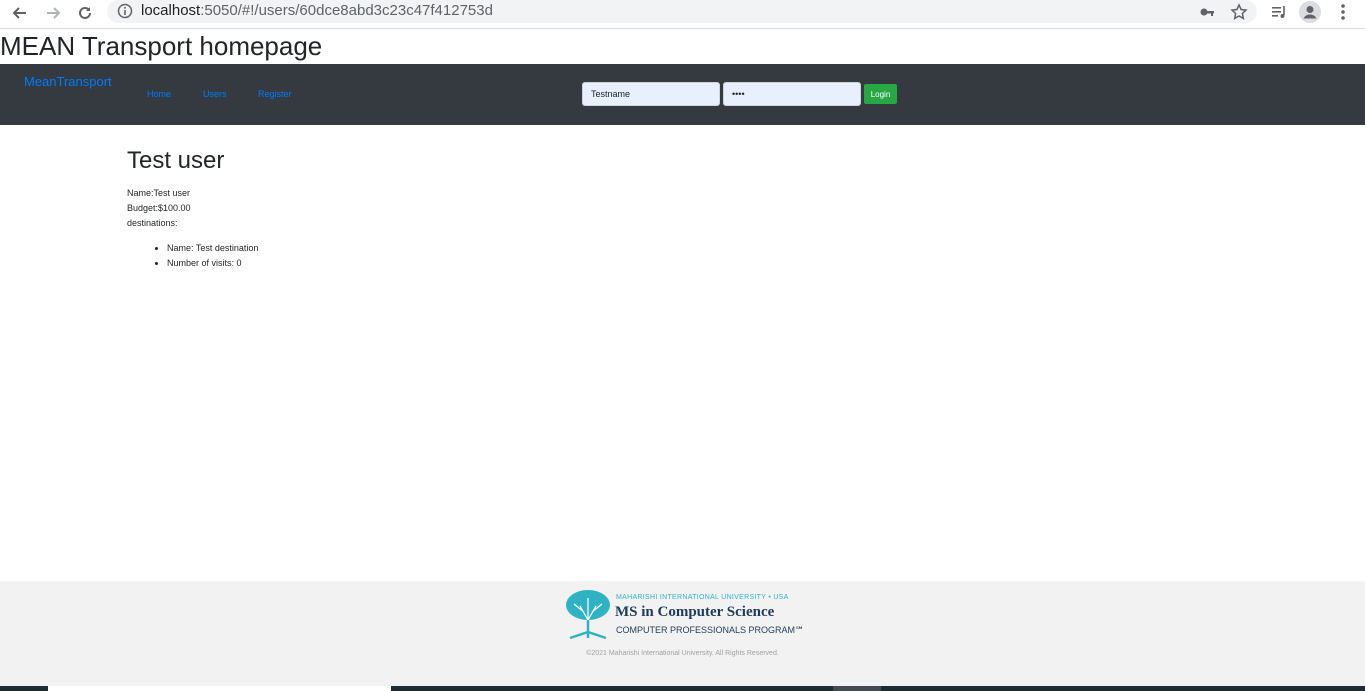  I want to click on nav-link-home: Home, so click(159, 94).